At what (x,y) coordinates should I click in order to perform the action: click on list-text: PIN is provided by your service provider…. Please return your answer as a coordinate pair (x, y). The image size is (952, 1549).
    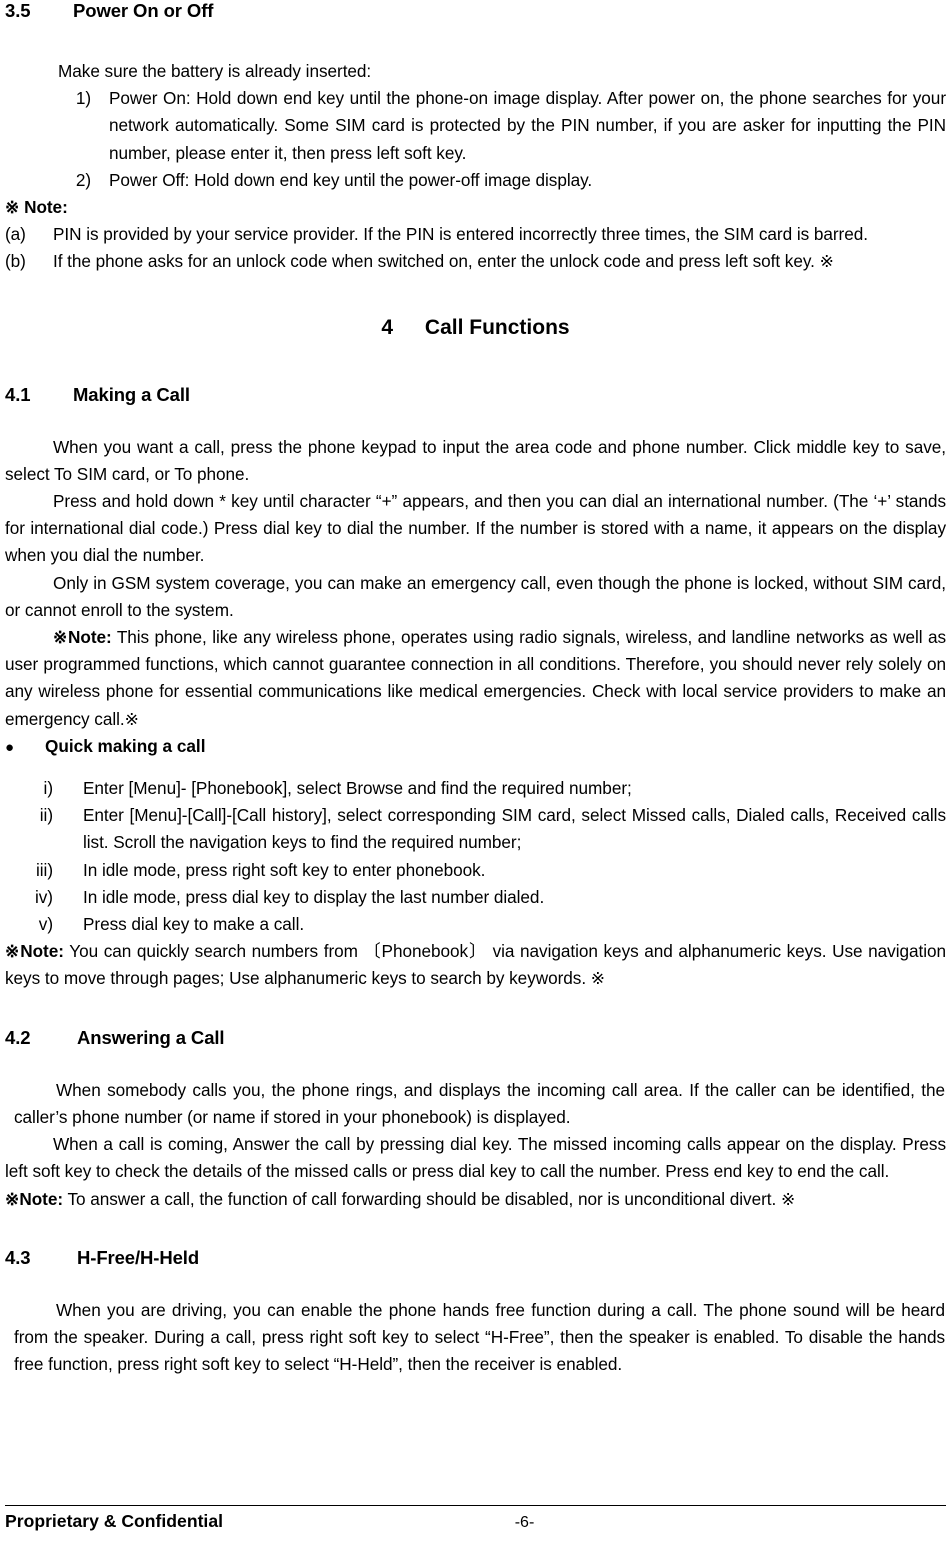
    Looking at the image, I should click on (460, 234).